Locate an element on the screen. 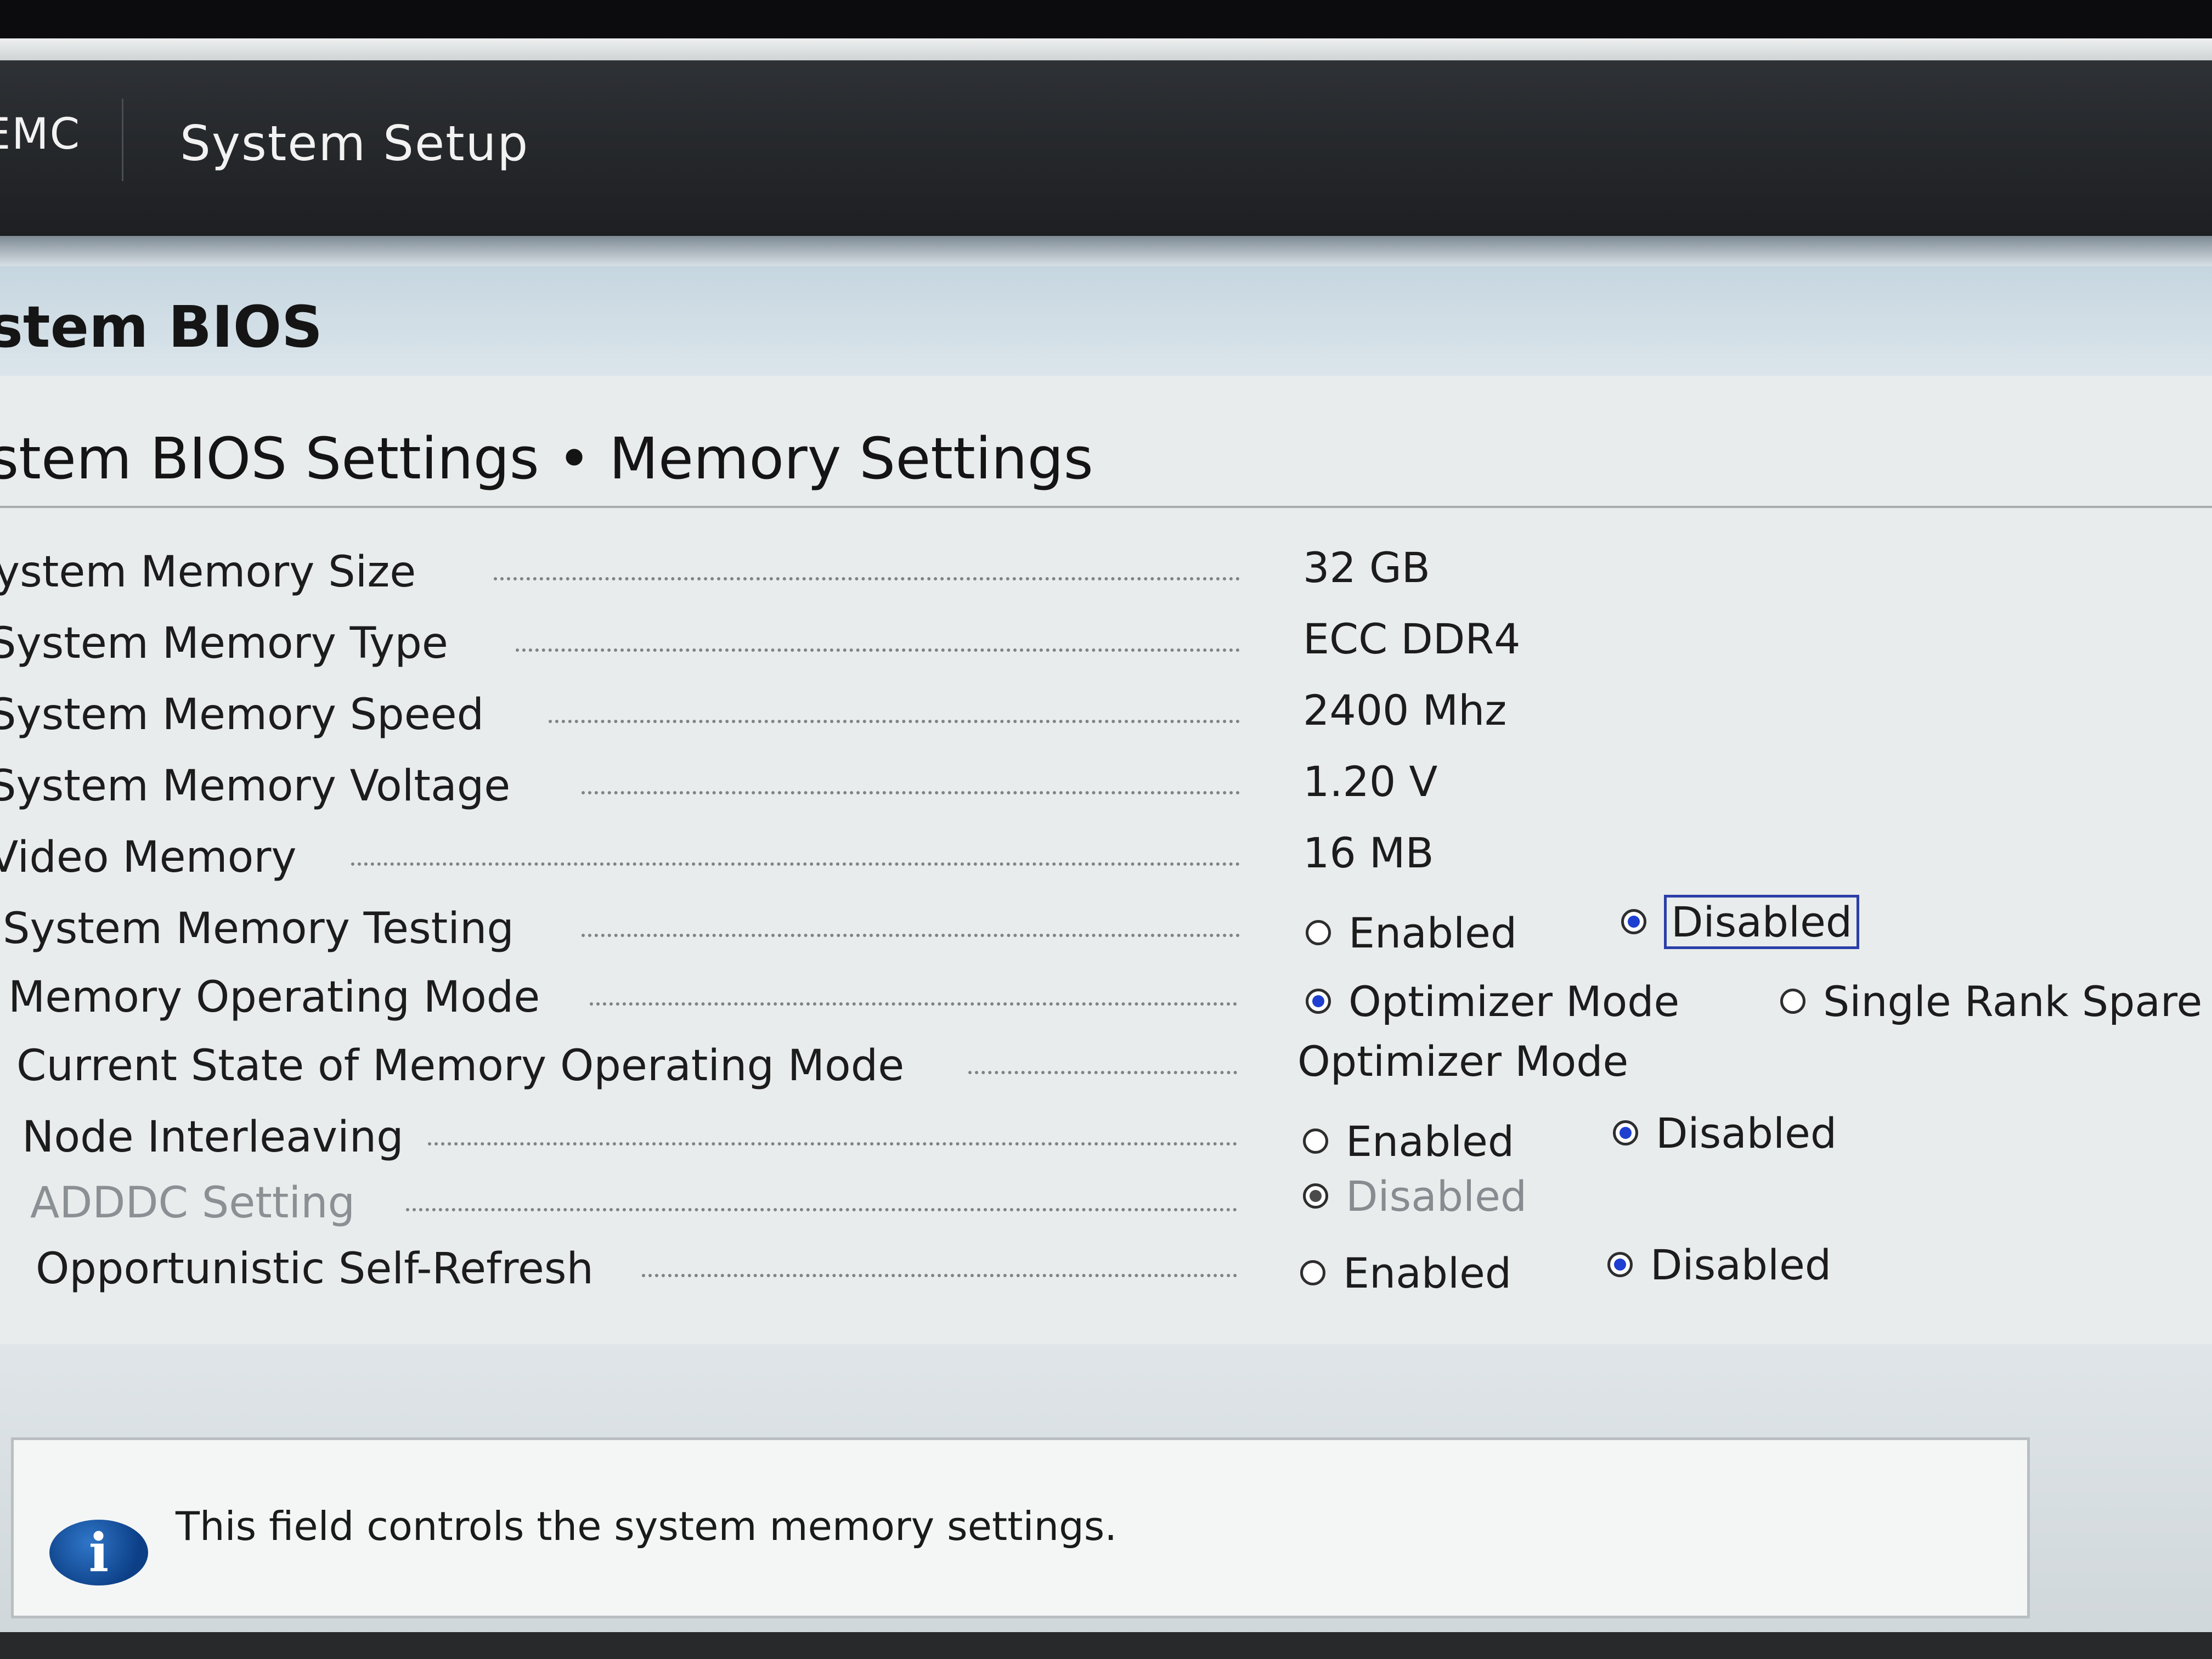  radio-self-refresh-enabled: Enabled is located at coordinates (1406, 1273).